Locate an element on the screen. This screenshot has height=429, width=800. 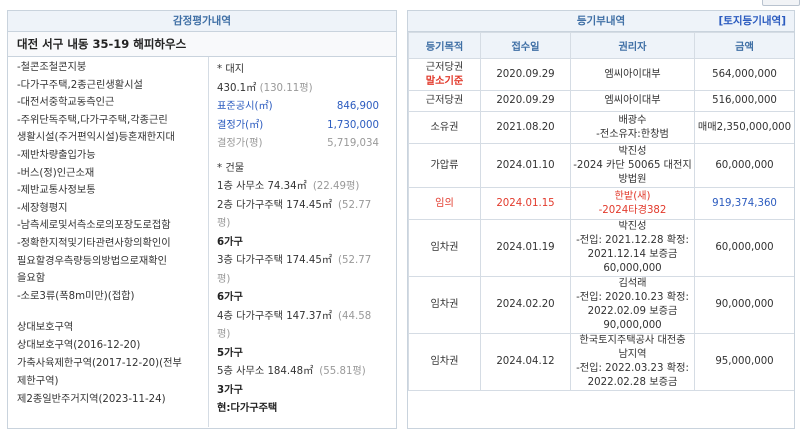
purpose-text: 소유권 is located at coordinates (444, 127).